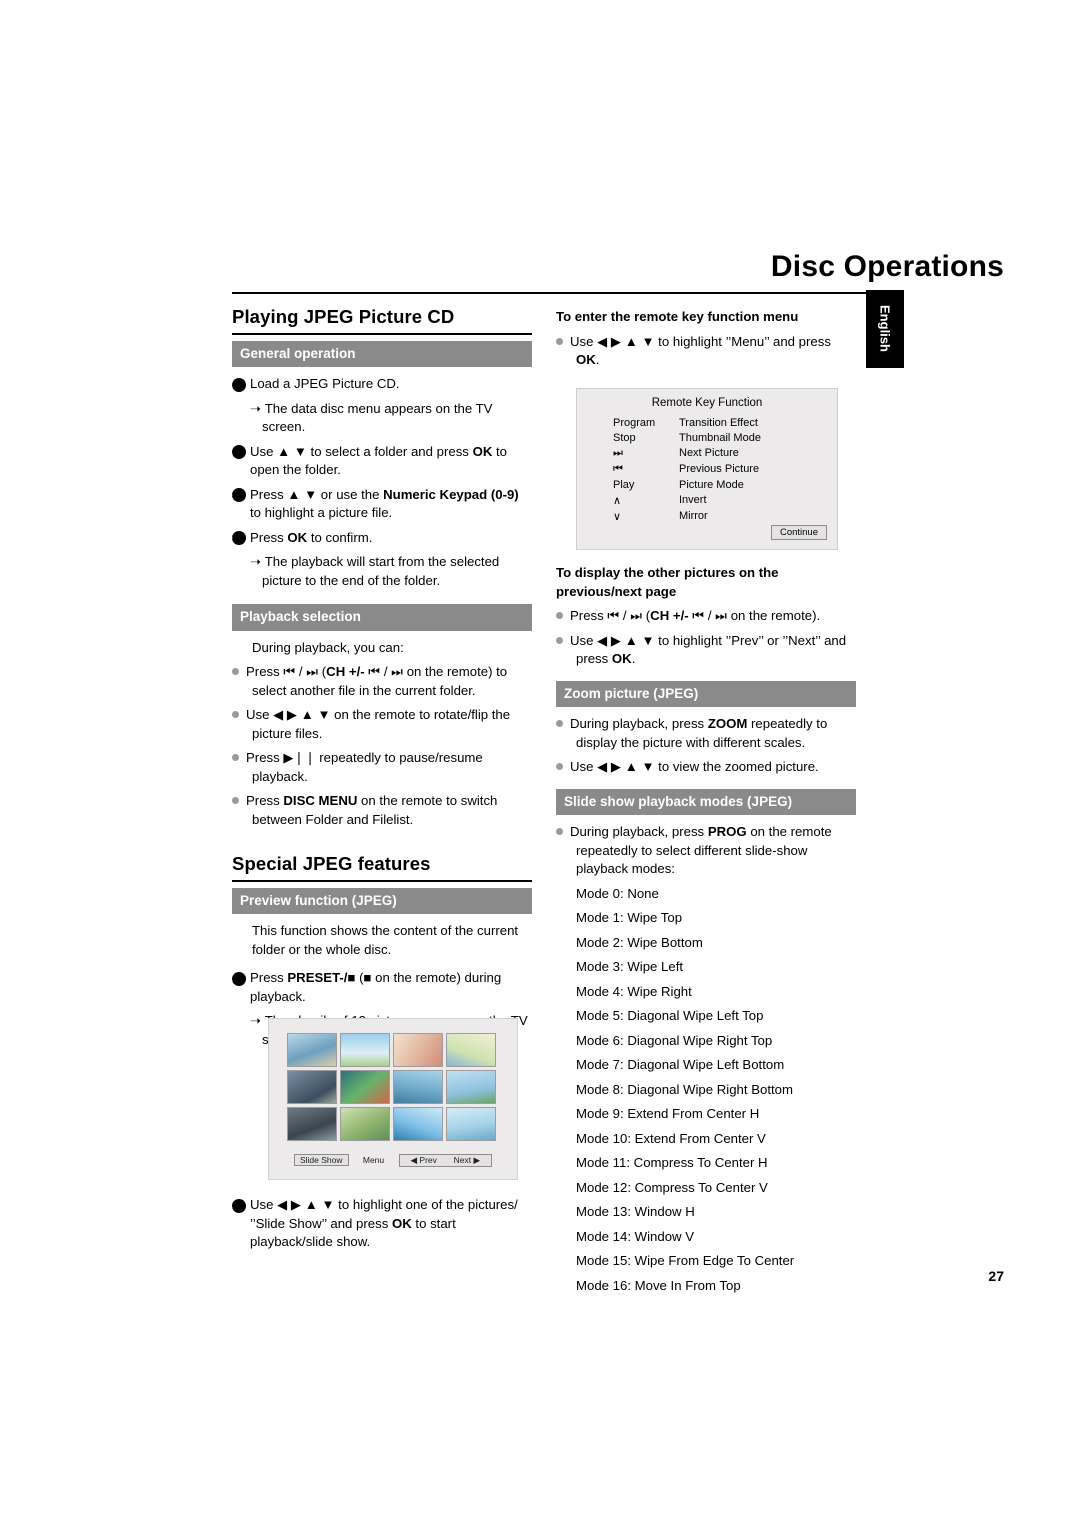 The width and height of the screenshot is (1080, 1528). I want to click on bar-playback-selection: Playback selection, so click(382, 617).